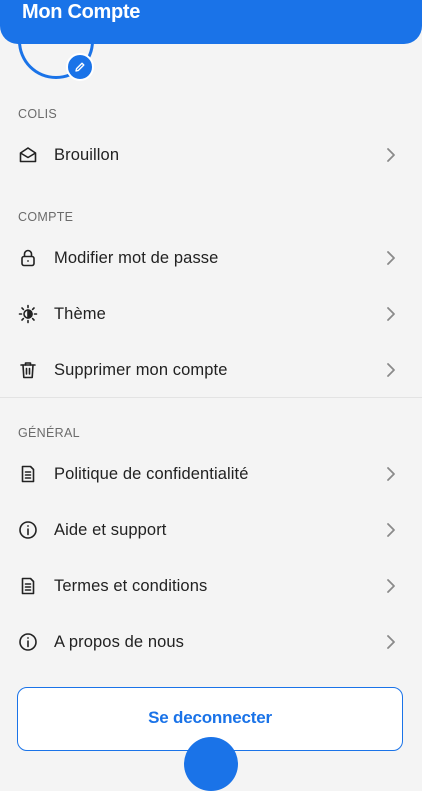 The height and width of the screenshot is (791, 422). Describe the element at coordinates (28, 370) in the screenshot. I see `trash-icon` at that location.